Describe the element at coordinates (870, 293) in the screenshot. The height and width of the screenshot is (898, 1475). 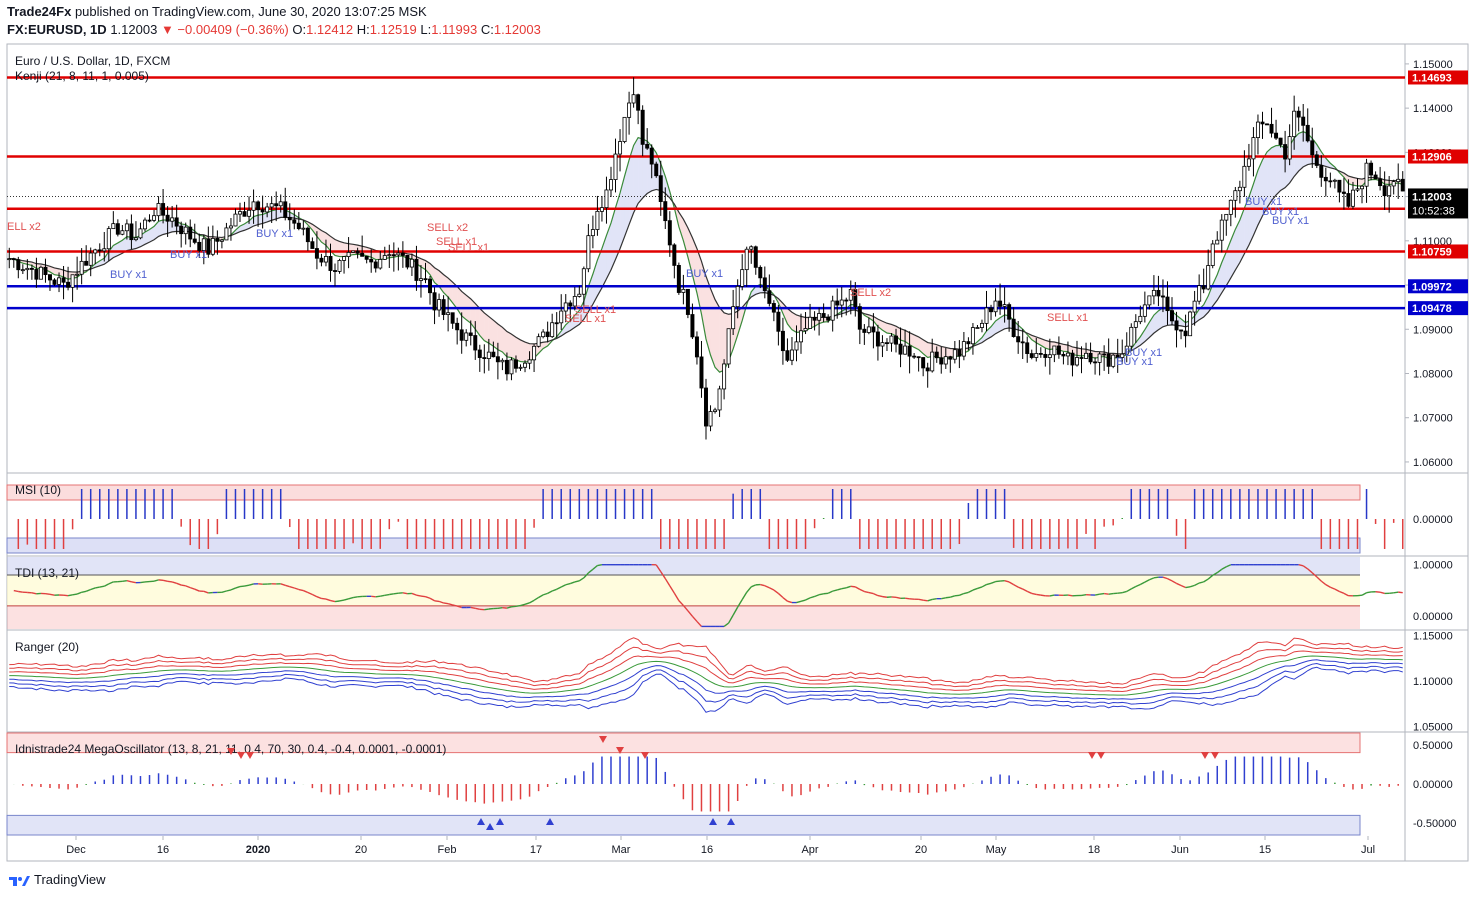
I see `signal-label: SELL x2` at that location.